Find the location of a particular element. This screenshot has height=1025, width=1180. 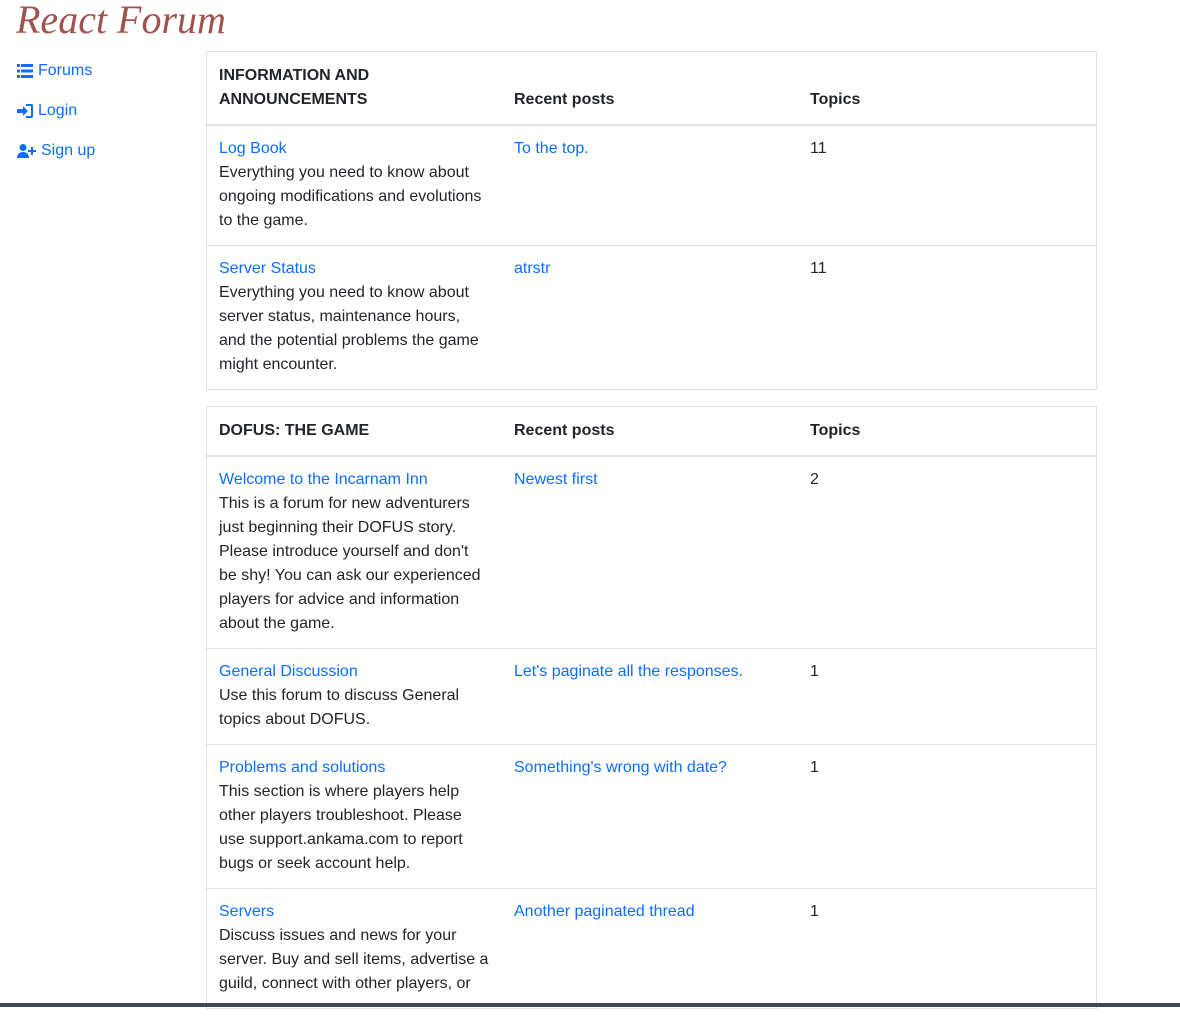

nav-login-label: Login is located at coordinates (58, 110).